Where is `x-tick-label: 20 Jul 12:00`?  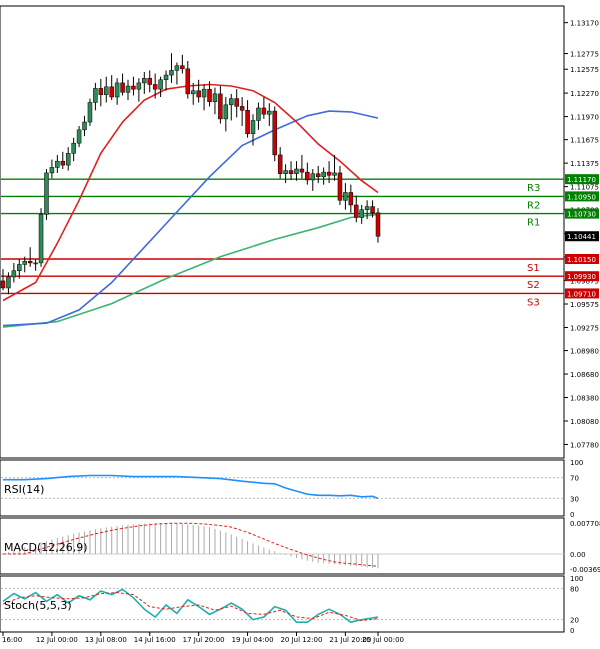
x-tick-label: 20 Jul 12:00 is located at coordinates (301, 640).